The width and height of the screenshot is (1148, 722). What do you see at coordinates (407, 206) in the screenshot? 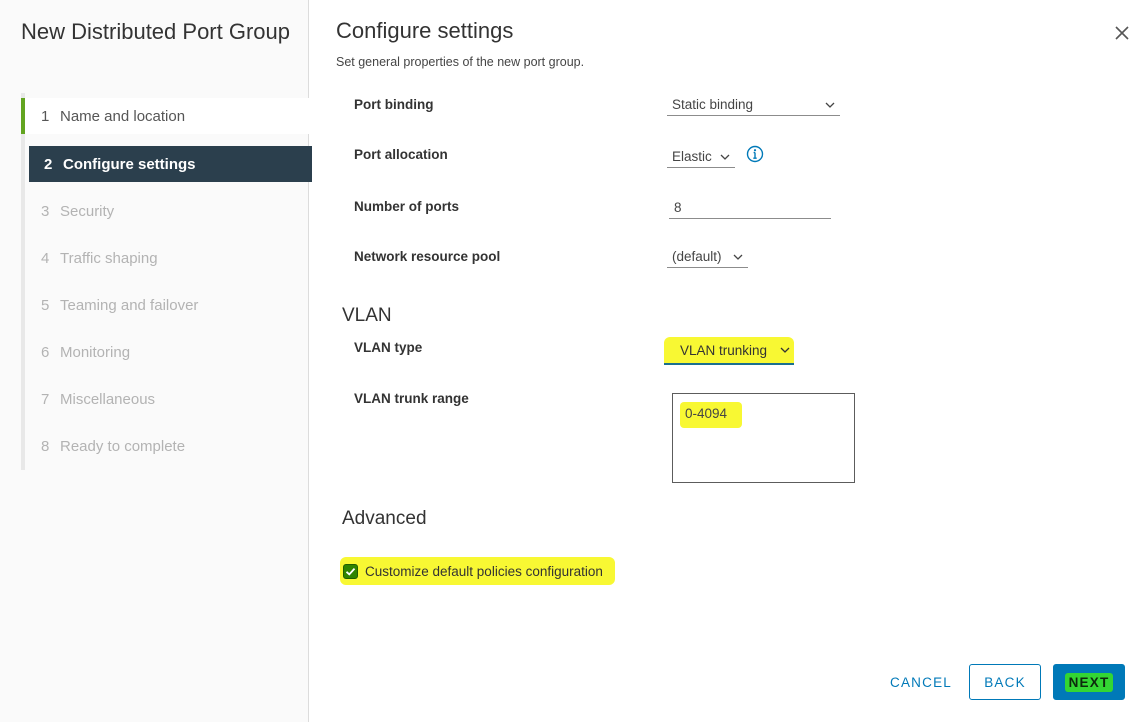
I see `number-of-ports-label: Number of ports` at bounding box center [407, 206].